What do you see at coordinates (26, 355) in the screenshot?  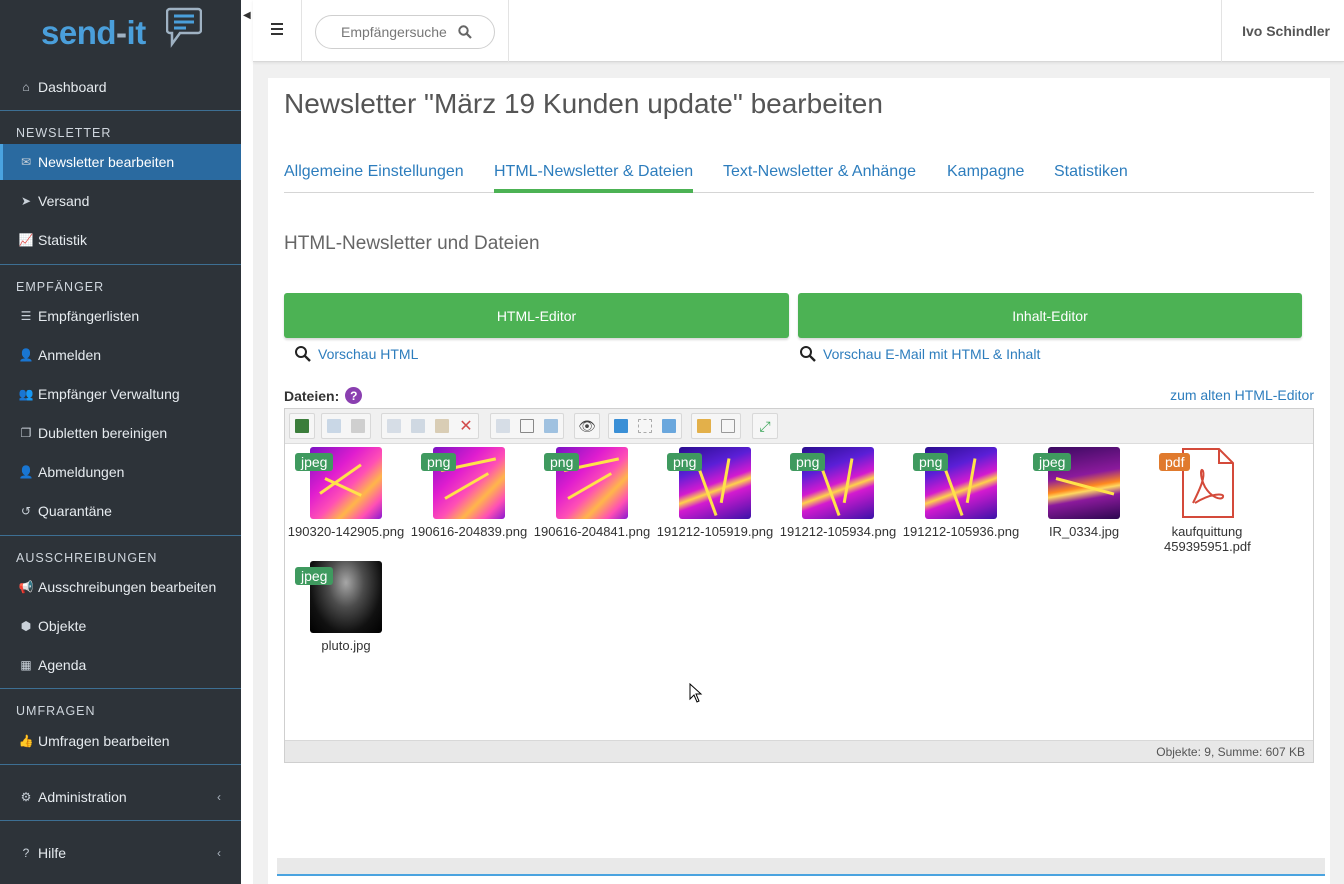 I see `user-plus-icon: 👤` at bounding box center [26, 355].